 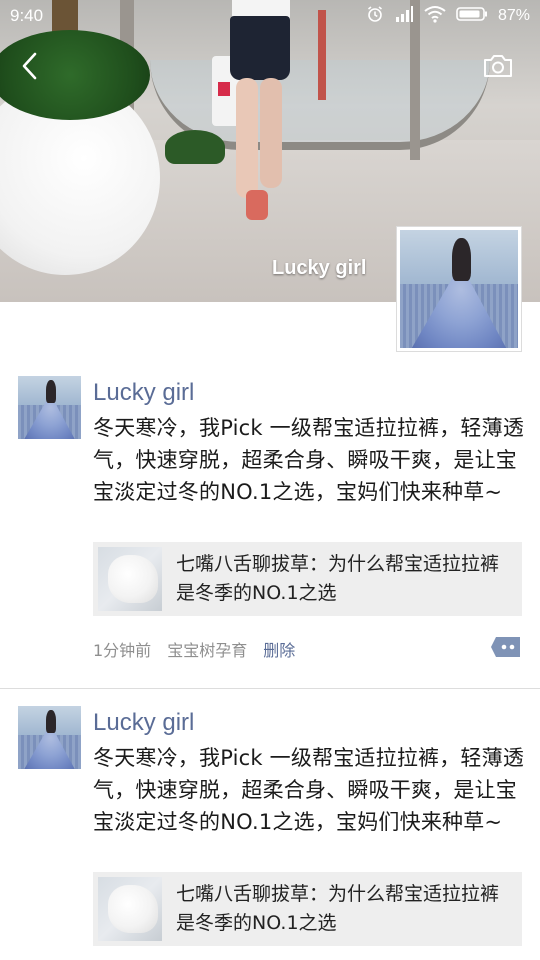 What do you see at coordinates (513, 15) in the screenshot?
I see `battery-percent: 87%` at bounding box center [513, 15].